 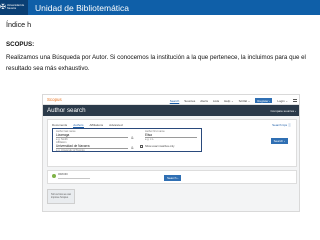 What do you see at coordinates (216, 101) in the screenshot?
I see `nav-link-lists: Lists` at bounding box center [216, 101].